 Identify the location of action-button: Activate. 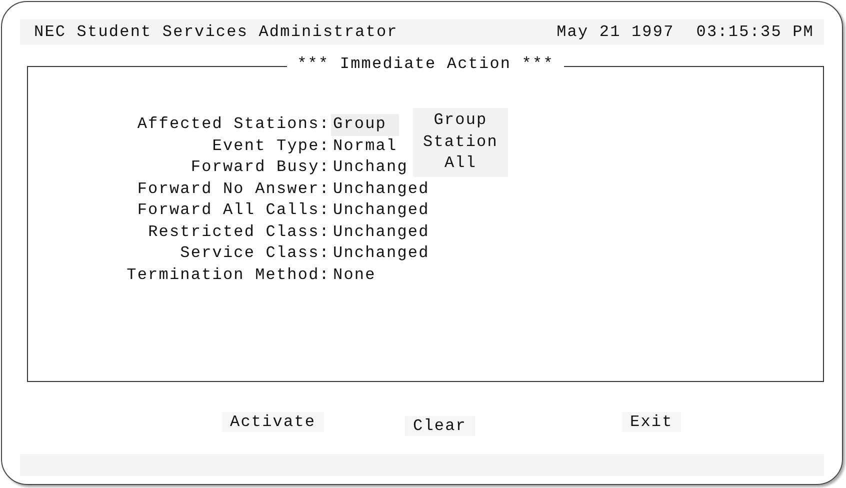
(273, 422).